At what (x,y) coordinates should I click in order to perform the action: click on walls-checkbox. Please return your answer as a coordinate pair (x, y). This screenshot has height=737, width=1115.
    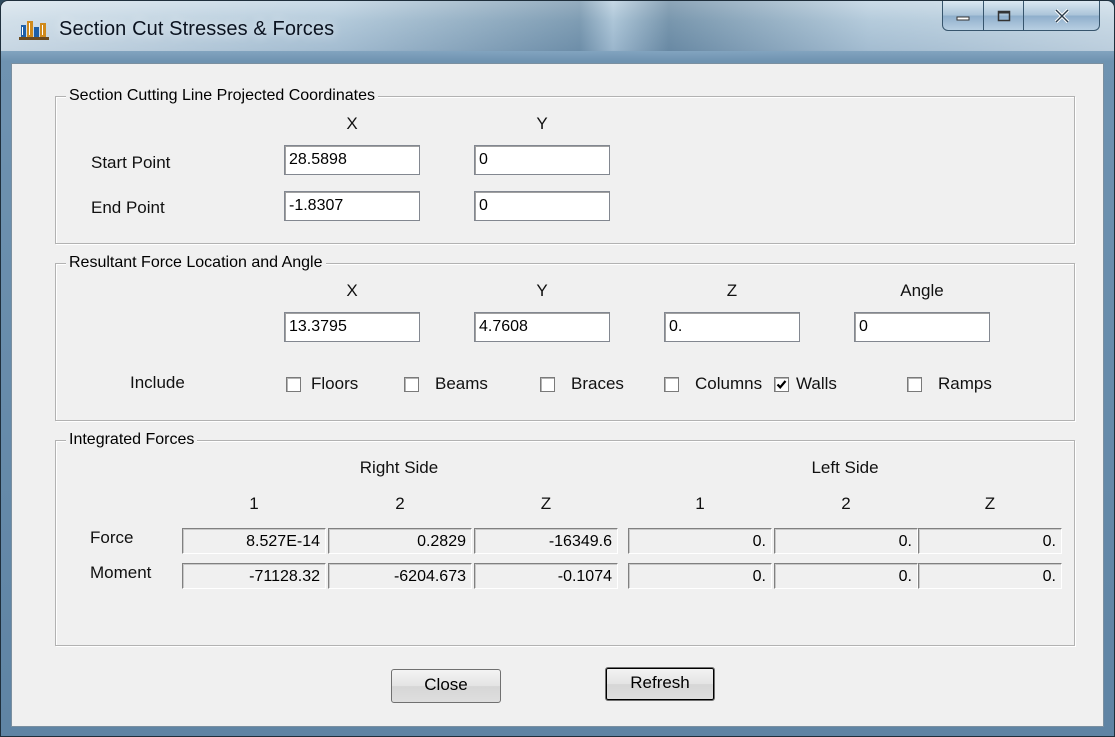
    Looking at the image, I should click on (781, 384).